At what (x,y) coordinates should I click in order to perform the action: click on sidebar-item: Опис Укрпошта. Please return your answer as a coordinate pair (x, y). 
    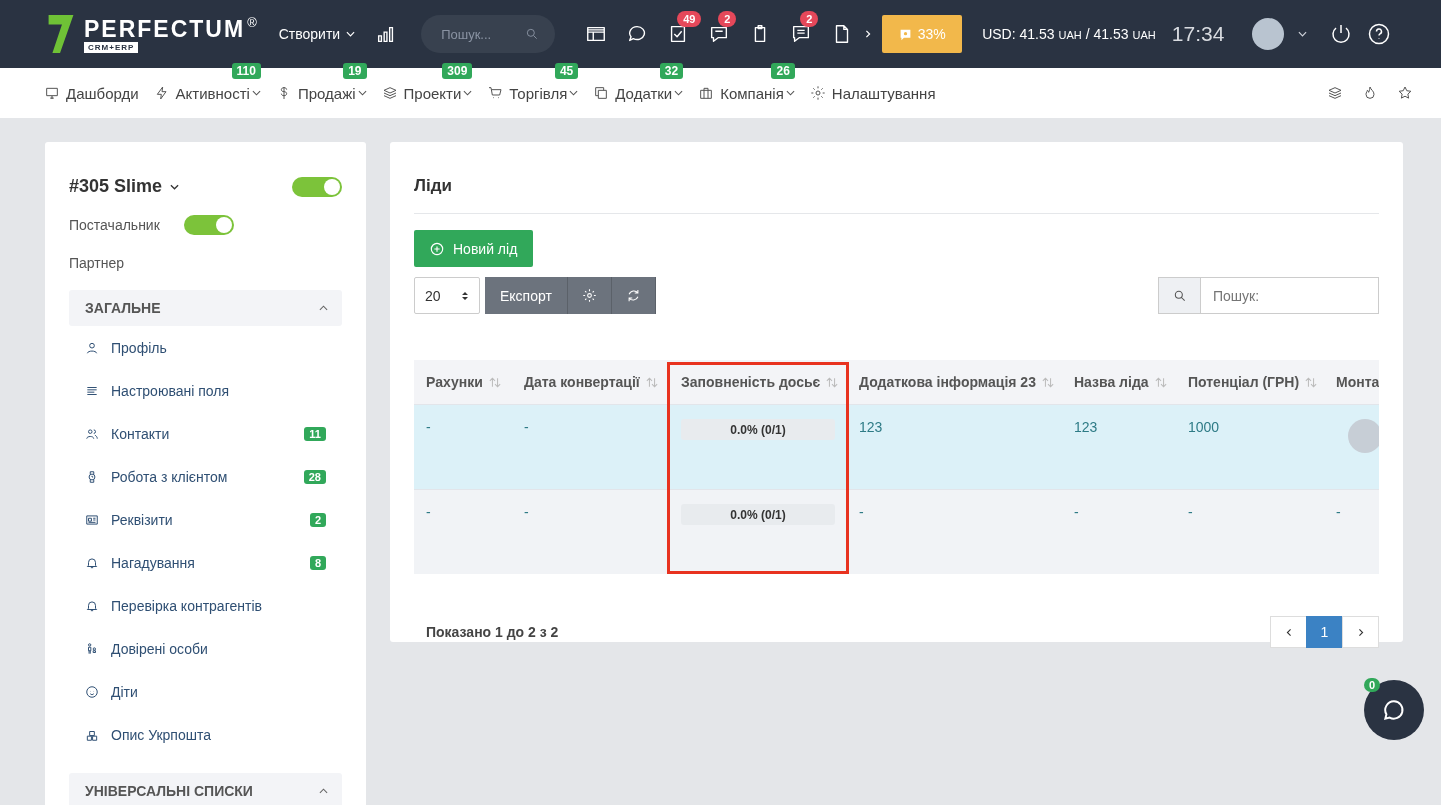
    Looking at the image, I should click on (161, 734).